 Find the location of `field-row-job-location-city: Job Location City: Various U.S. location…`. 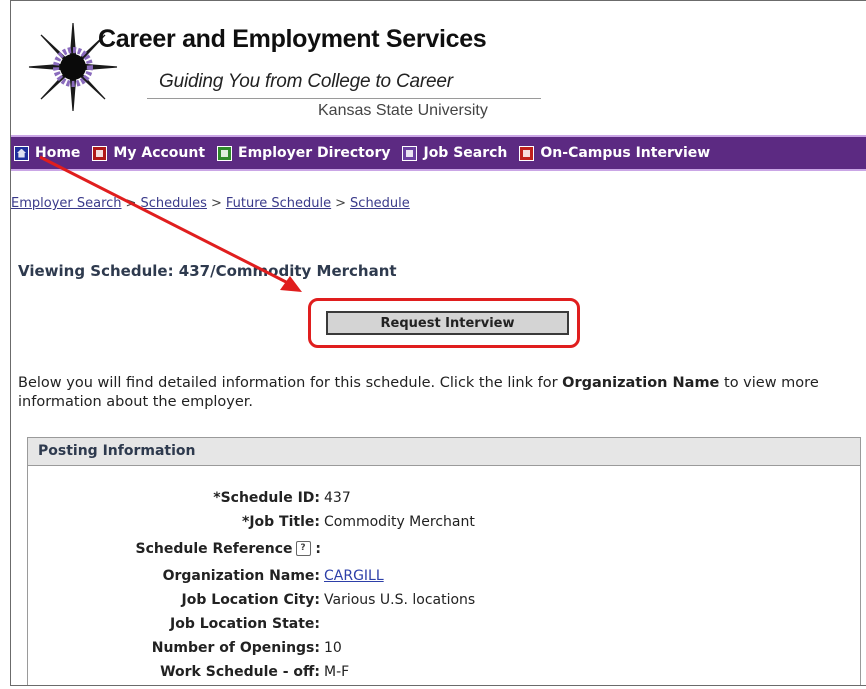

field-row-job-location-city: Job Location City: Various U.S. location… is located at coordinates (438, 602).